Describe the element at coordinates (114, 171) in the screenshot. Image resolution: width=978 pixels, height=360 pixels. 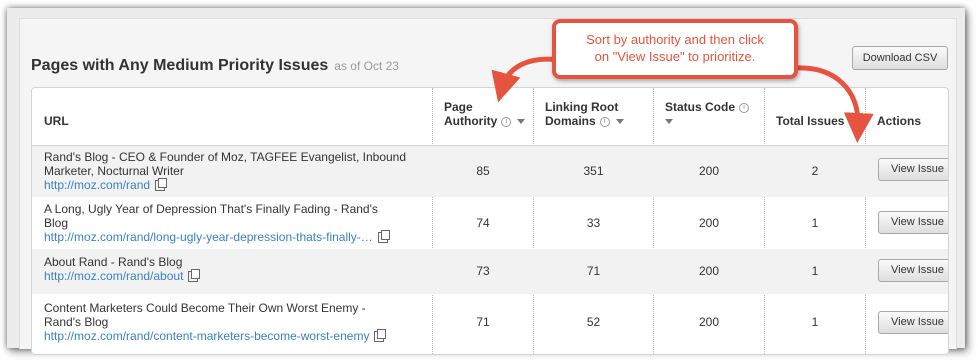
I see `page-title-cont: Marketer, Nocturnal Writer` at that location.